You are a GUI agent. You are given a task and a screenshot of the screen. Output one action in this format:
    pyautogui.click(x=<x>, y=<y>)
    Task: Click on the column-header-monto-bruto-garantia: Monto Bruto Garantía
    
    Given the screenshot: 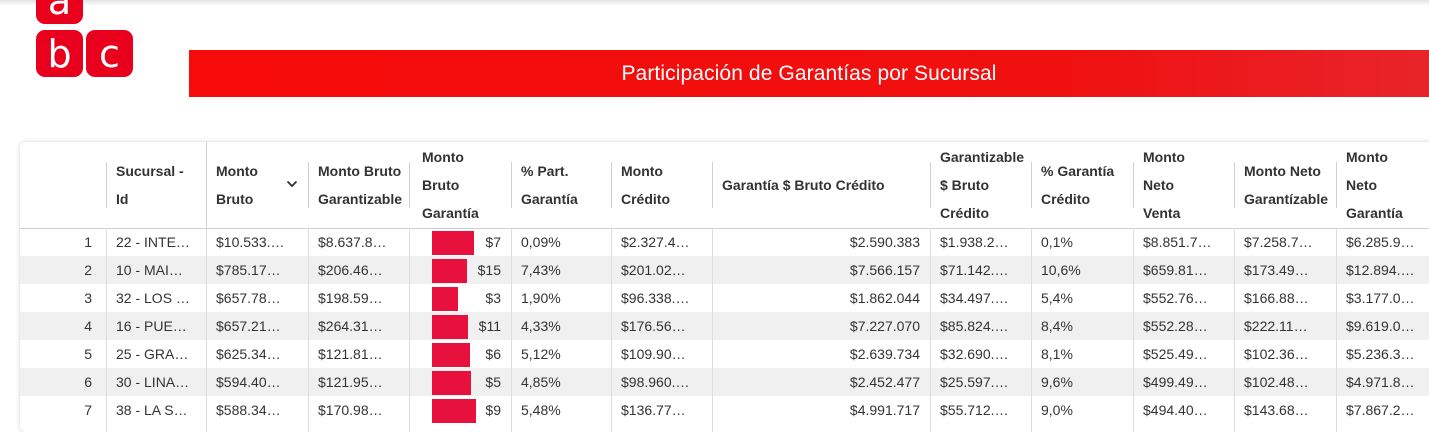 What is the action you would take?
    pyautogui.click(x=460, y=185)
    